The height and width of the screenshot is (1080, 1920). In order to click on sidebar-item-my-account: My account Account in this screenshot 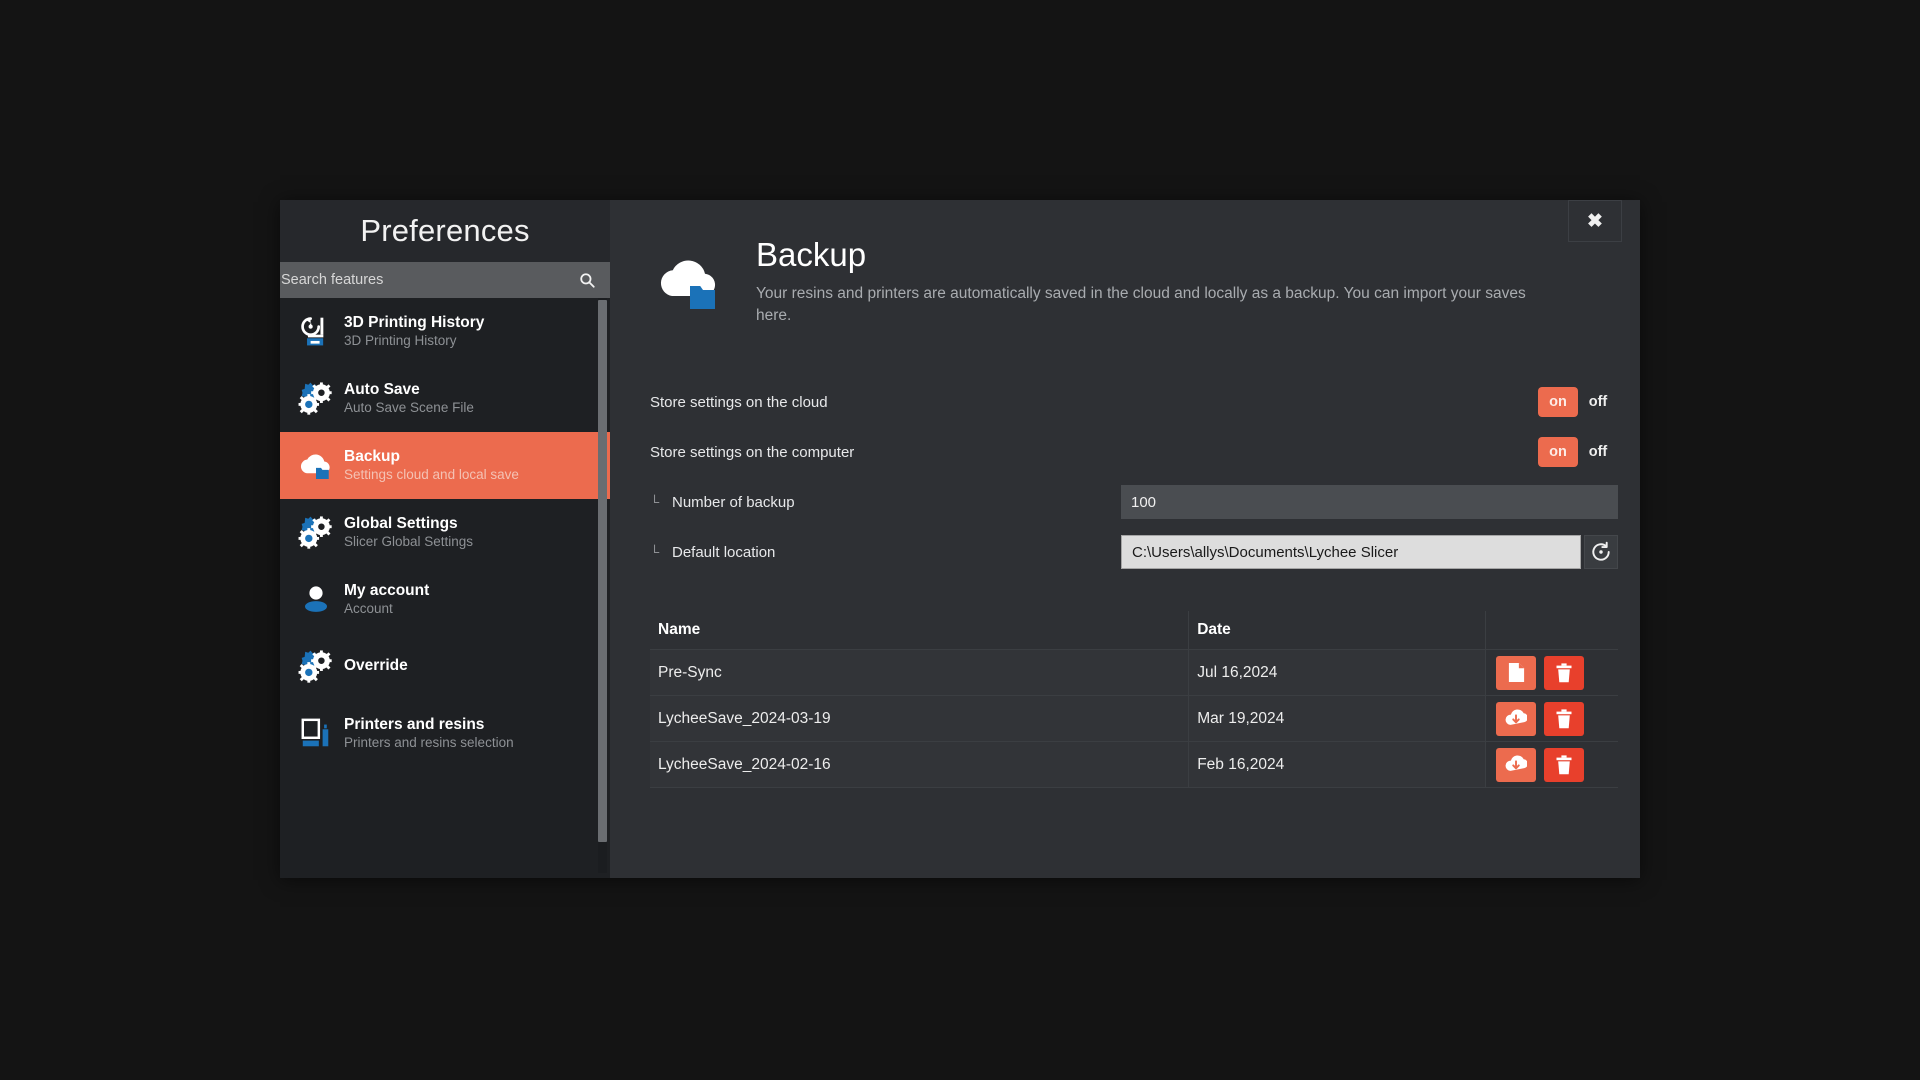, I will do `click(445, 599)`.